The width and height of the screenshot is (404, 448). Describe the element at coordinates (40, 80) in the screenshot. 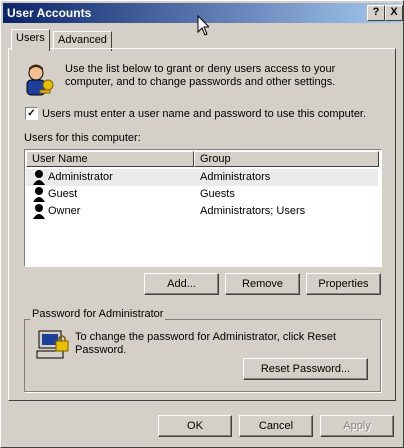

I see `users-key-icon` at that location.